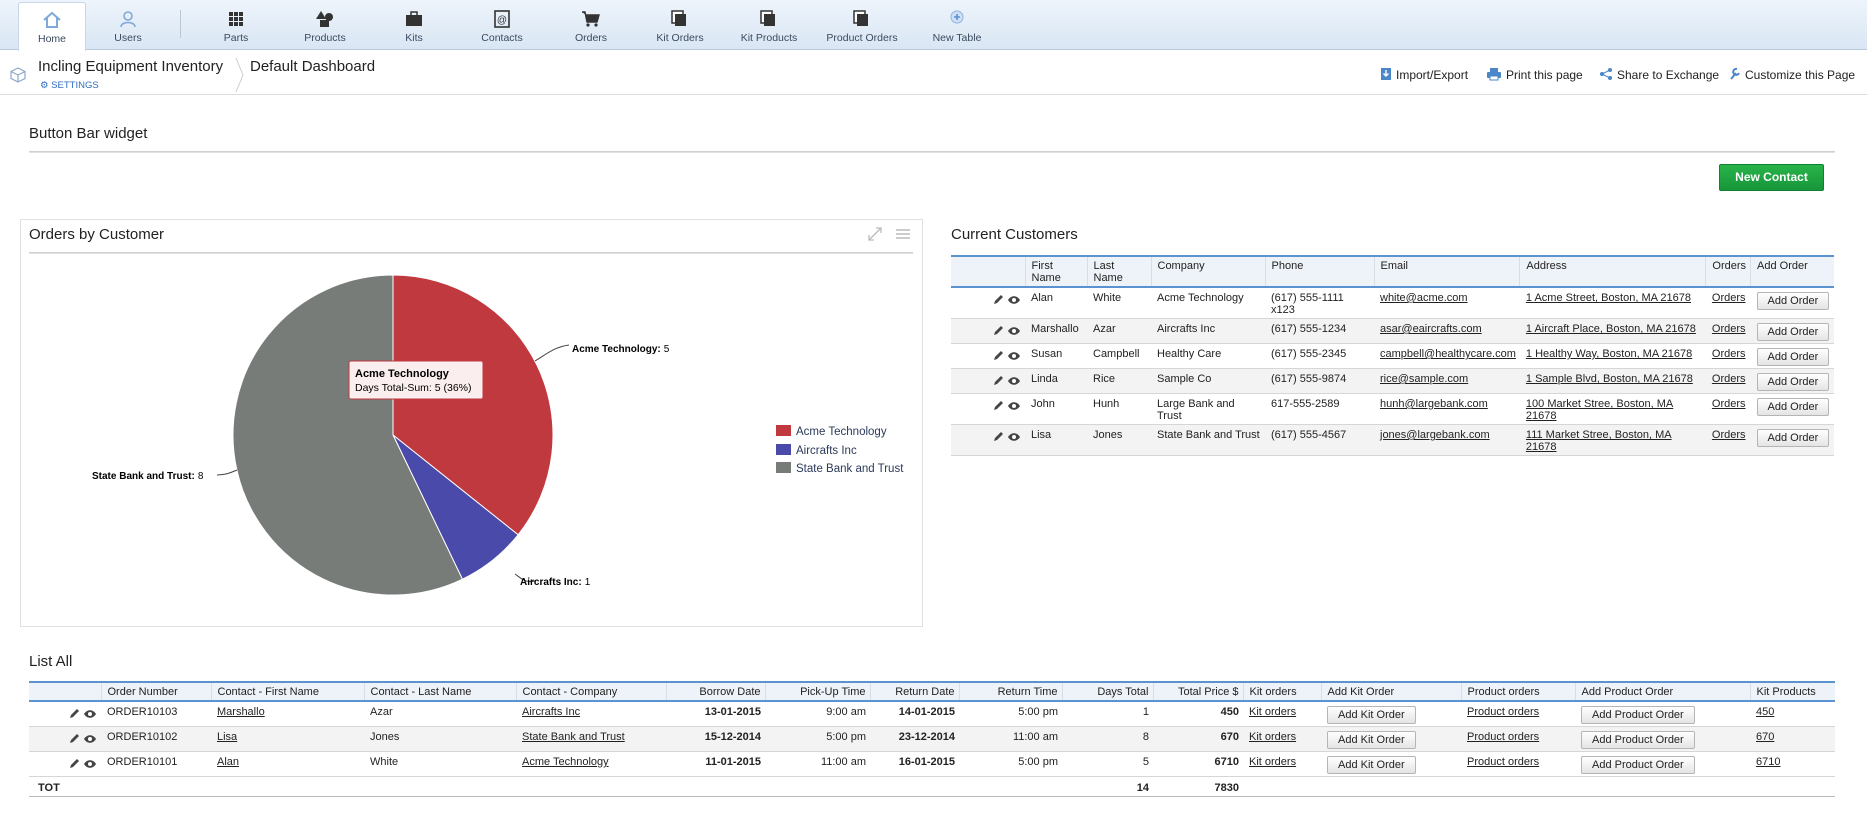  I want to click on column-header: Last Name, so click(1118, 271).